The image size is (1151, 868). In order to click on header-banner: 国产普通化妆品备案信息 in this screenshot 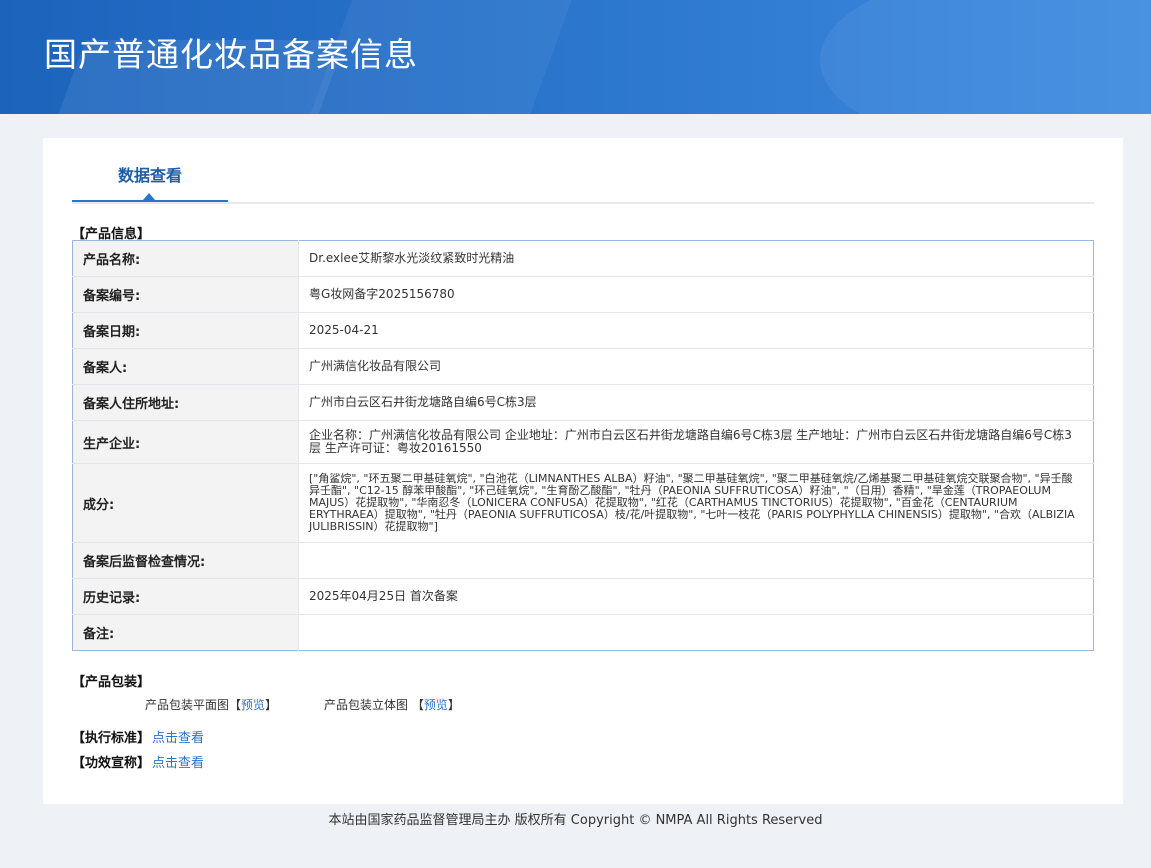, I will do `click(575, 57)`.